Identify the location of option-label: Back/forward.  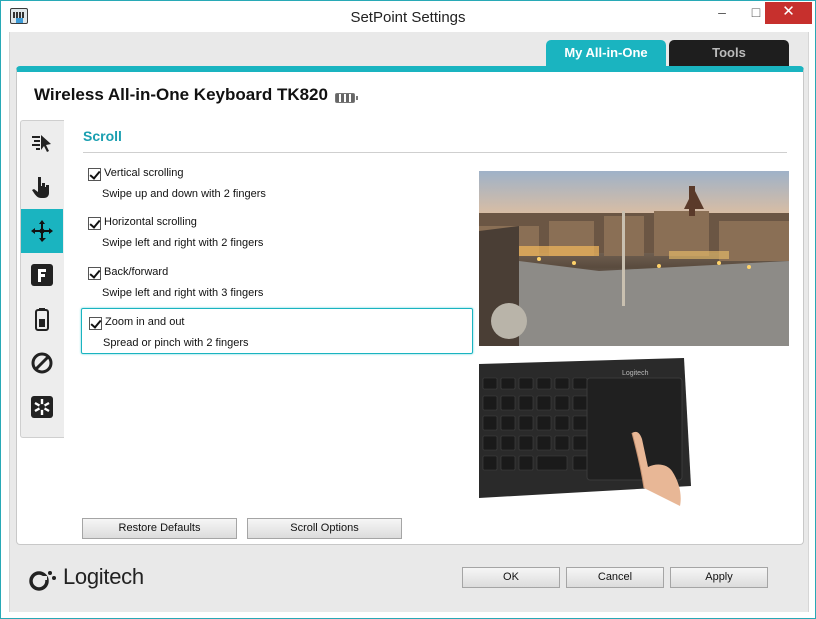
(136, 272).